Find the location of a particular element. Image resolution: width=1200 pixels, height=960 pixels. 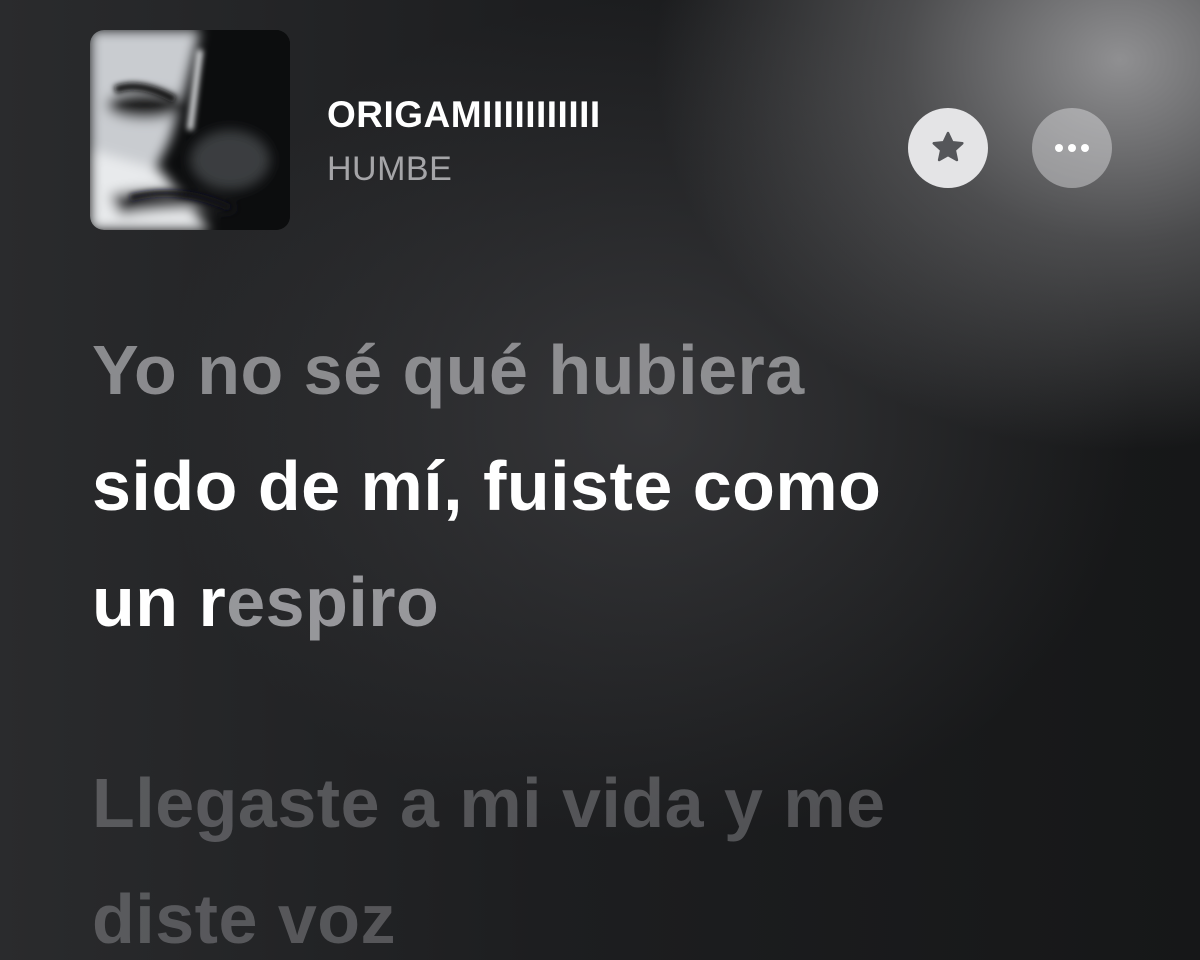

favorite-button is located at coordinates (948, 148).